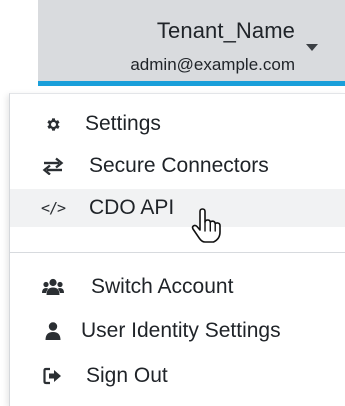  Describe the element at coordinates (53, 124) in the screenshot. I see `gear-icon` at that location.